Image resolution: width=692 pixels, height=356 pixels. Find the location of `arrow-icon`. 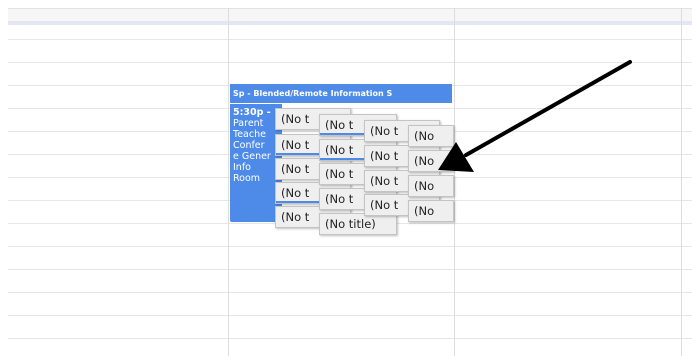

arrow-icon is located at coordinates (535, 116).